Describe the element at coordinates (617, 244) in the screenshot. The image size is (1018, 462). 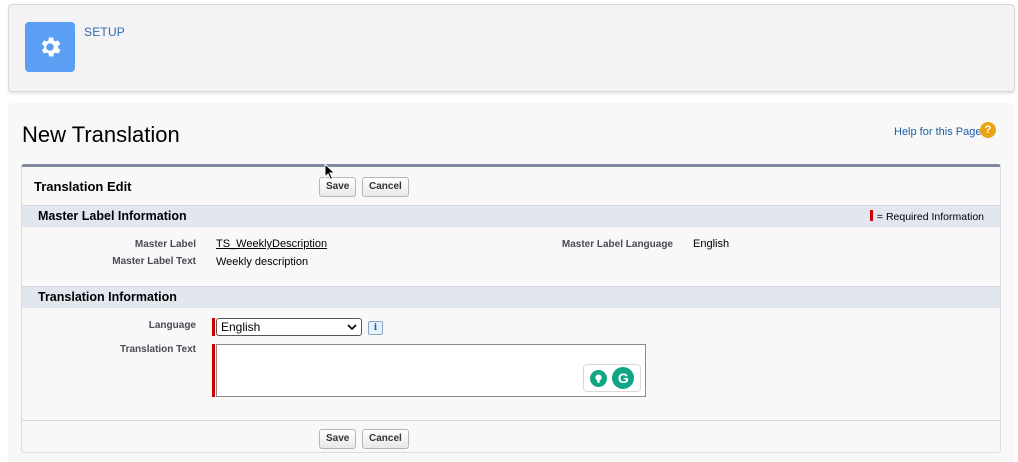
I see `master-language-caption: Master Label Language` at that location.